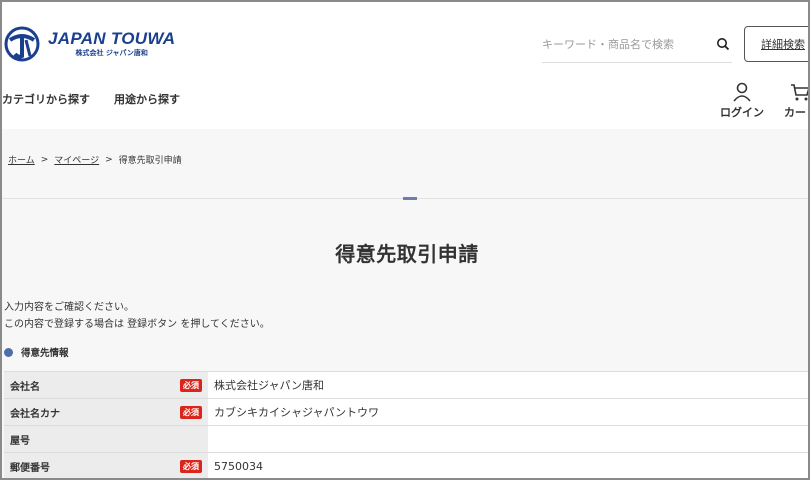 The image size is (810, 480). I want to click on instruction-line: 入力内容をご確認ください。, so click(69, 307).